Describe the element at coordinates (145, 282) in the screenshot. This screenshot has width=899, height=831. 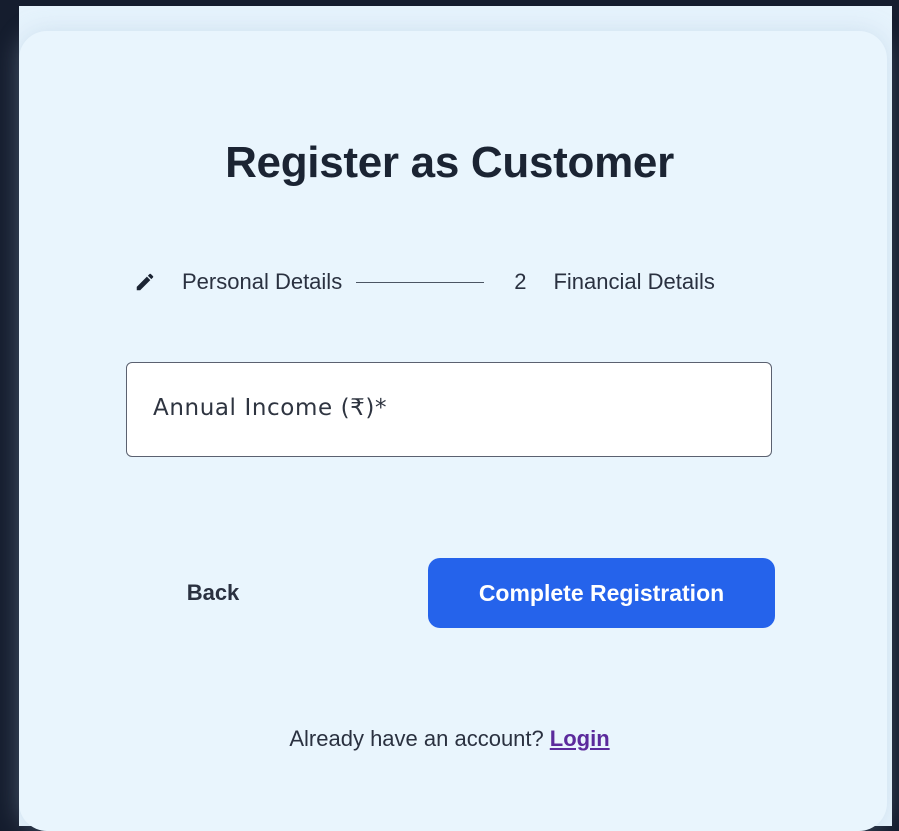
I see `pencil-icon` at that location.